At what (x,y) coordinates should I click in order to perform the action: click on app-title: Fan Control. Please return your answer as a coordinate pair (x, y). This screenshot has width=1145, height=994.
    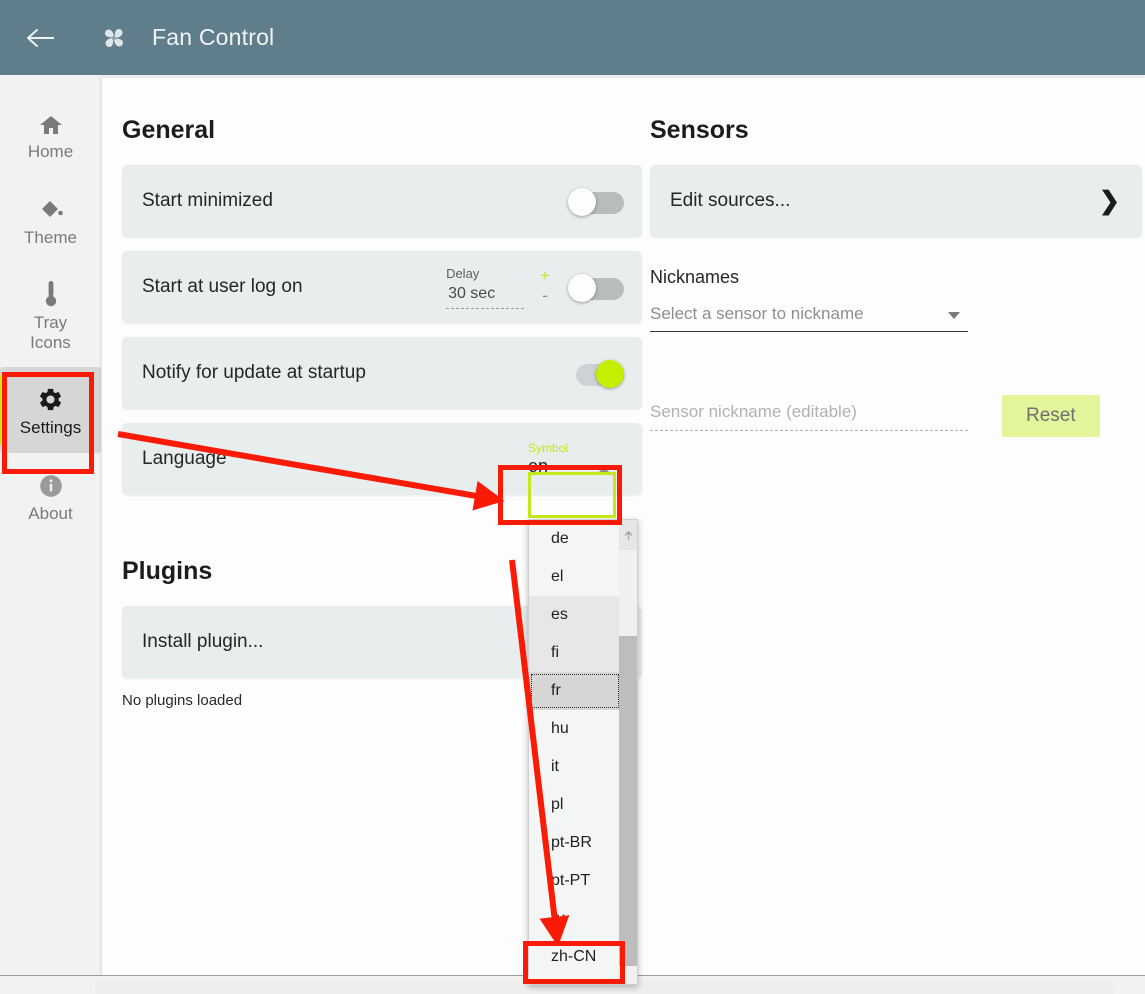
    Looking at the image, I should click on (213, 37).